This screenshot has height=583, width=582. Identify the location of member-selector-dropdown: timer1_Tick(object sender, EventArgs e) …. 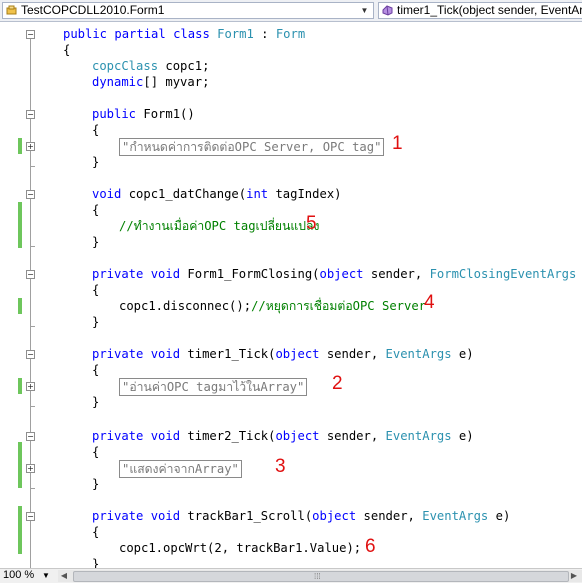
(480, 10).